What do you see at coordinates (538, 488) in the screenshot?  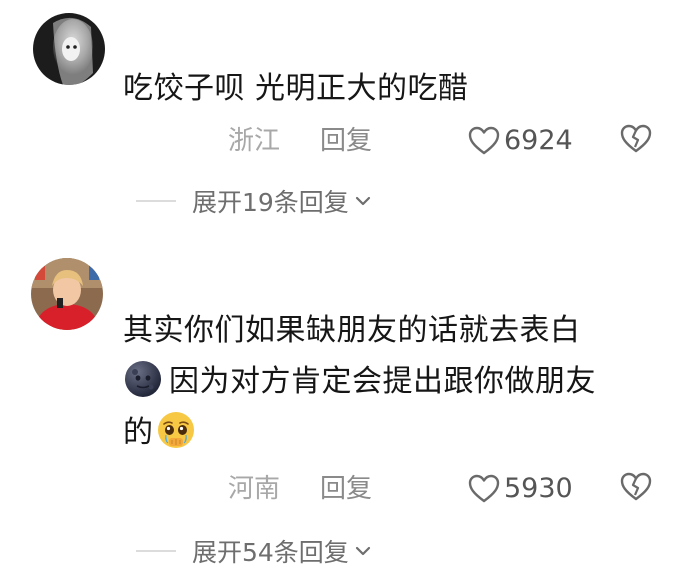 I see `like-count: 5930` at bounding box center [538, 488].